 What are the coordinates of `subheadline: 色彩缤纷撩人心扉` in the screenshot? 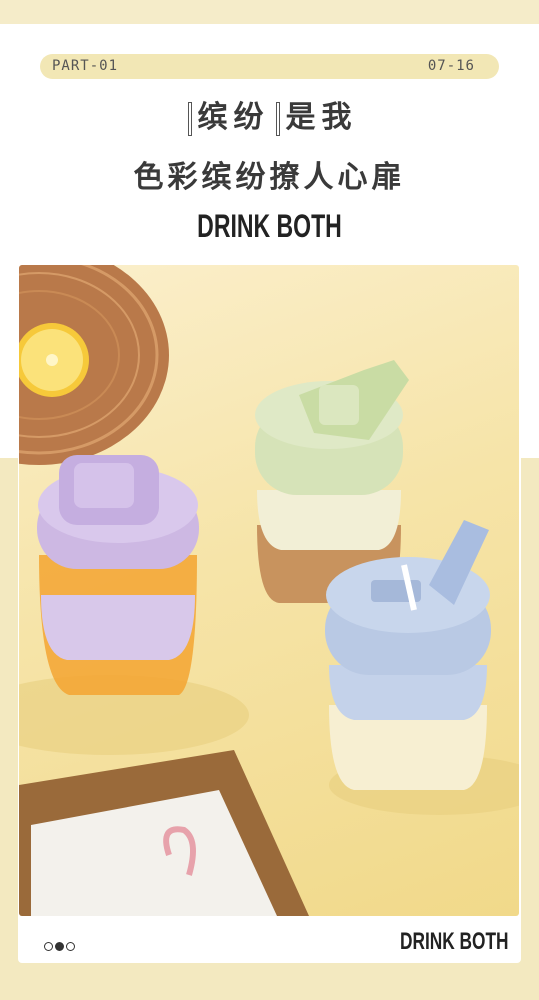 It's located at (269, 177).